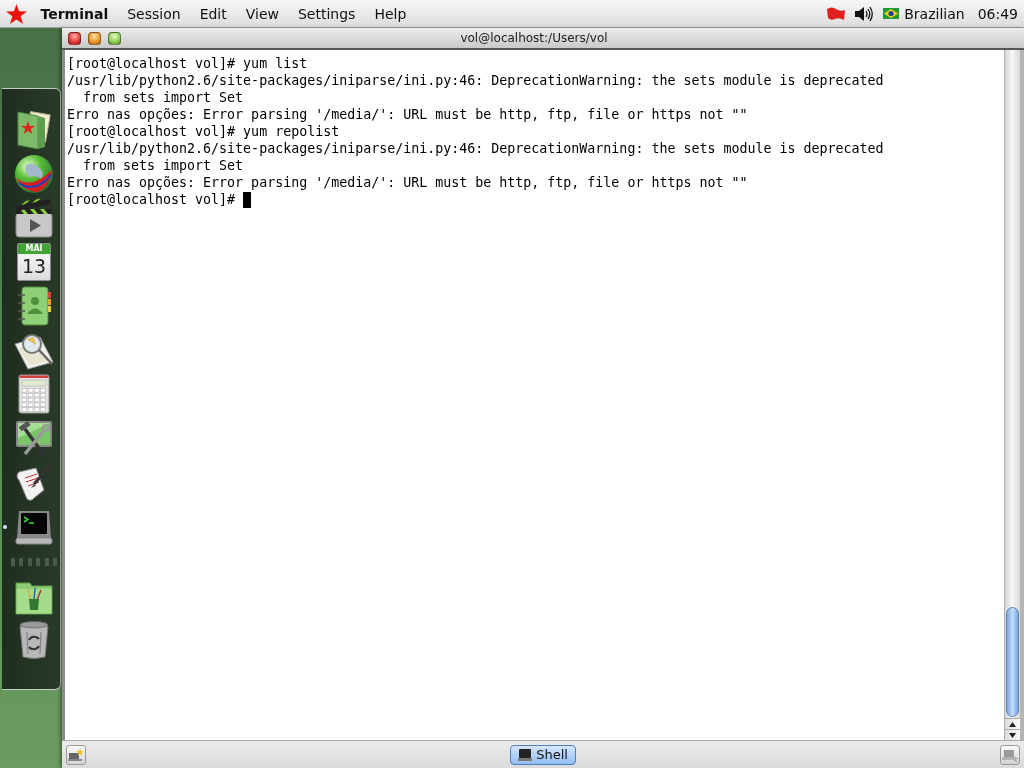 The width and height of the screenshot is (1024, 768). Describe the element at coordinates (534, 38) in the screenshot. I see `window-title: vol@localhost:/Users/vol` at that location.